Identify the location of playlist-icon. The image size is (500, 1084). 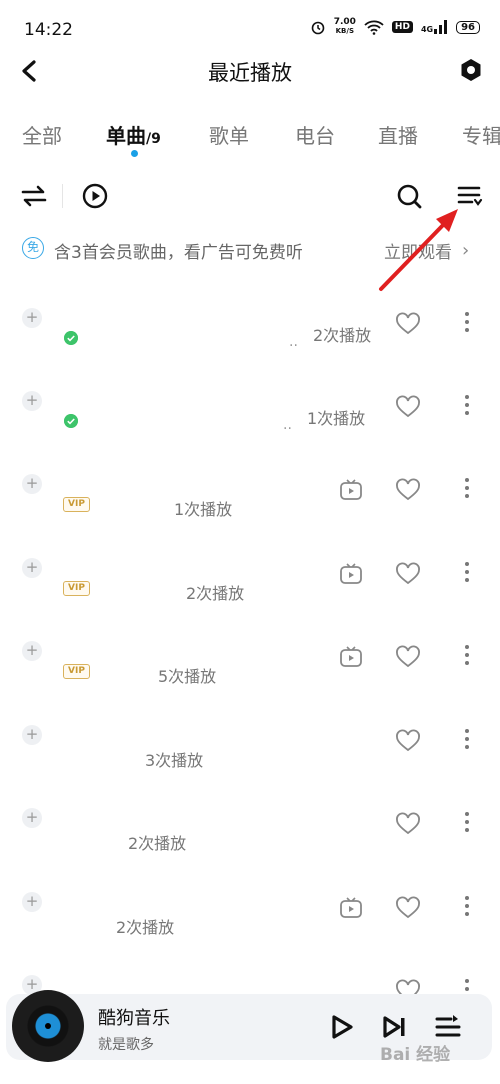
(448, 1026).